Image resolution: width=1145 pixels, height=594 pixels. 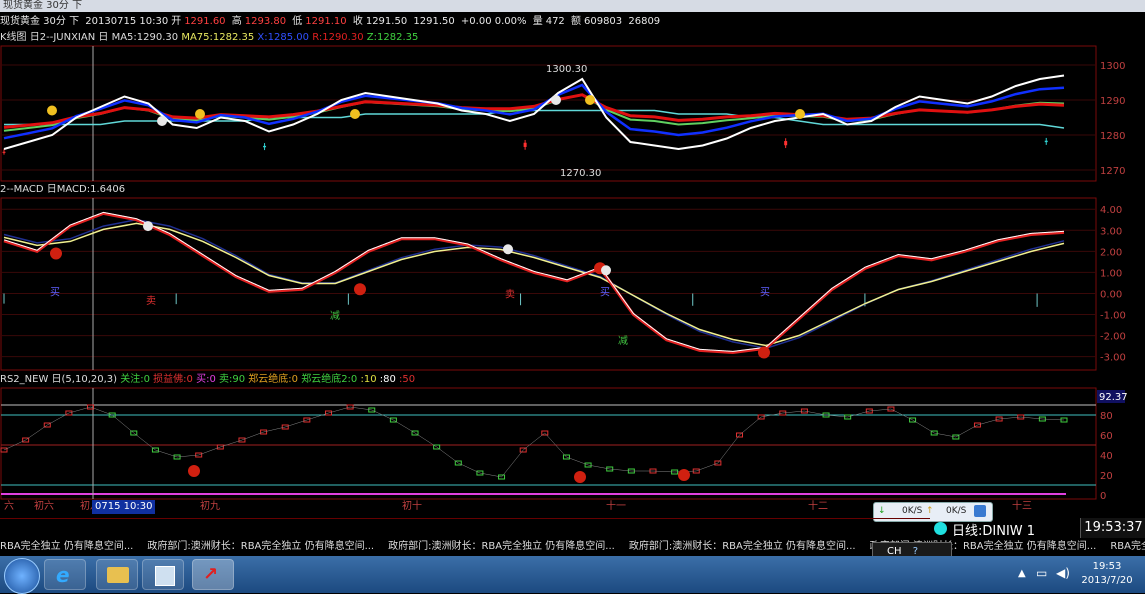 I want to click on quote-vol: 472, so click(x=555, y=21).